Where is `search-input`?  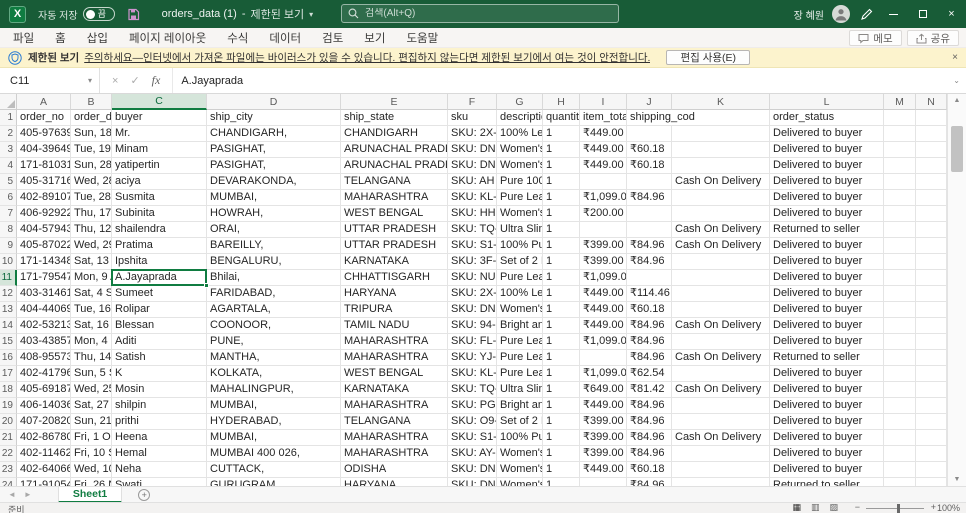
search-input is located at coordinates (488, 13).